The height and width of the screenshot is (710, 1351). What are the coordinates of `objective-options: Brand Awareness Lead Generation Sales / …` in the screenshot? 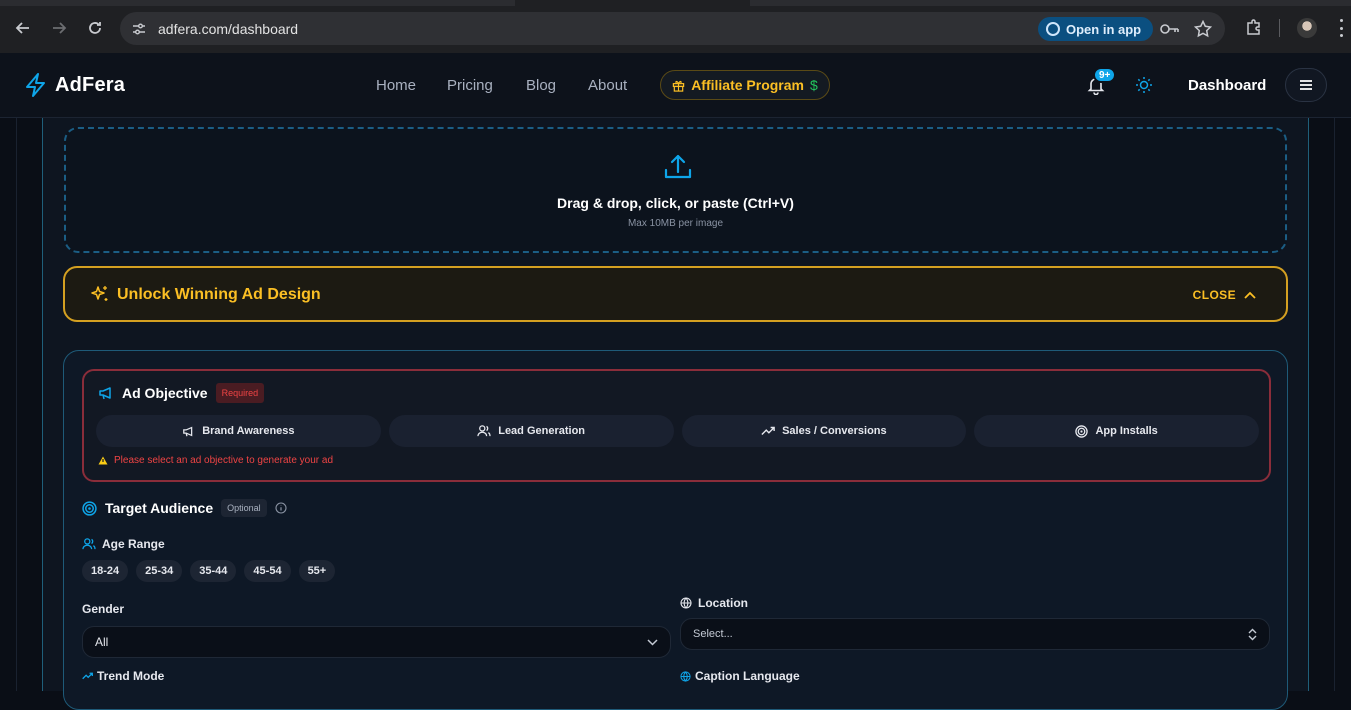 It's located at (677, 431).